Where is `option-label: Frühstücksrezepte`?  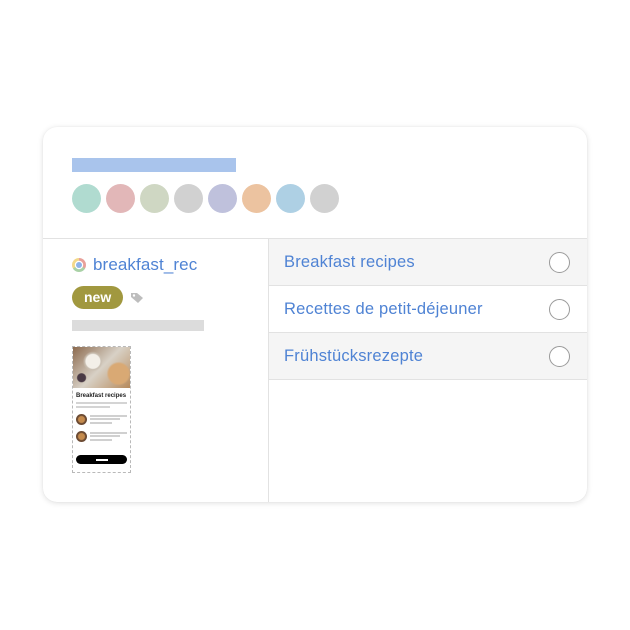
option-label: Frühstücksrezepte is located at coordinates (354, 355).